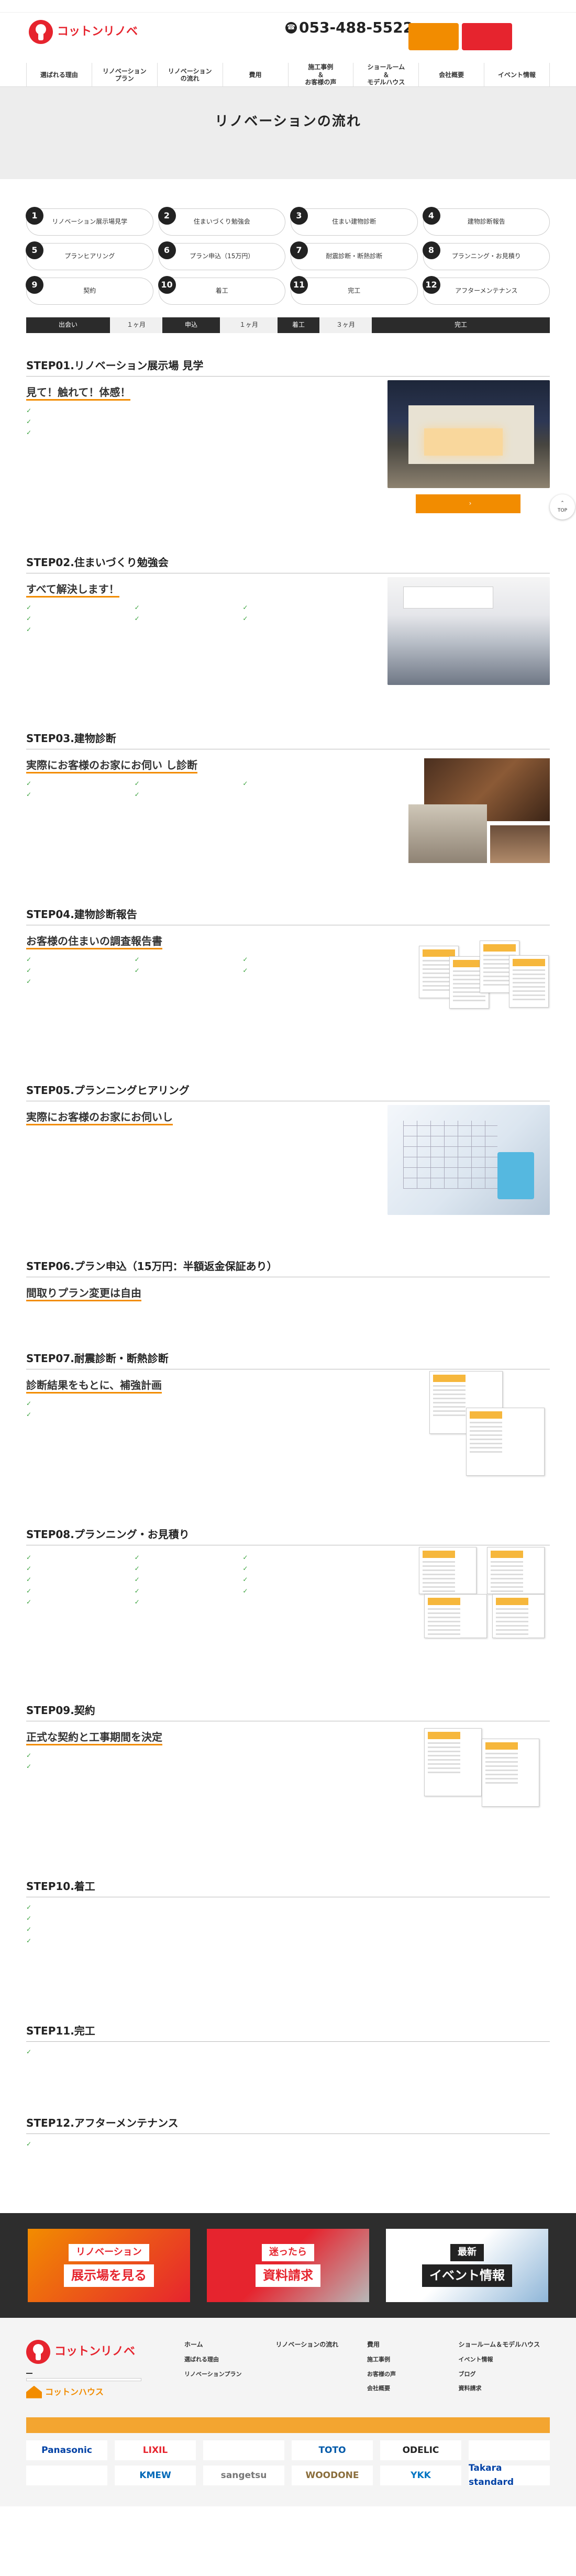 Image resolution: width=576 pixels, height=2576 pixels. What do you see at coordinates (94, 1386) in the screenshot?
I see `step-07-highlight: 診断結果をもとに、補強計画` at bounding box center [94, 1386].